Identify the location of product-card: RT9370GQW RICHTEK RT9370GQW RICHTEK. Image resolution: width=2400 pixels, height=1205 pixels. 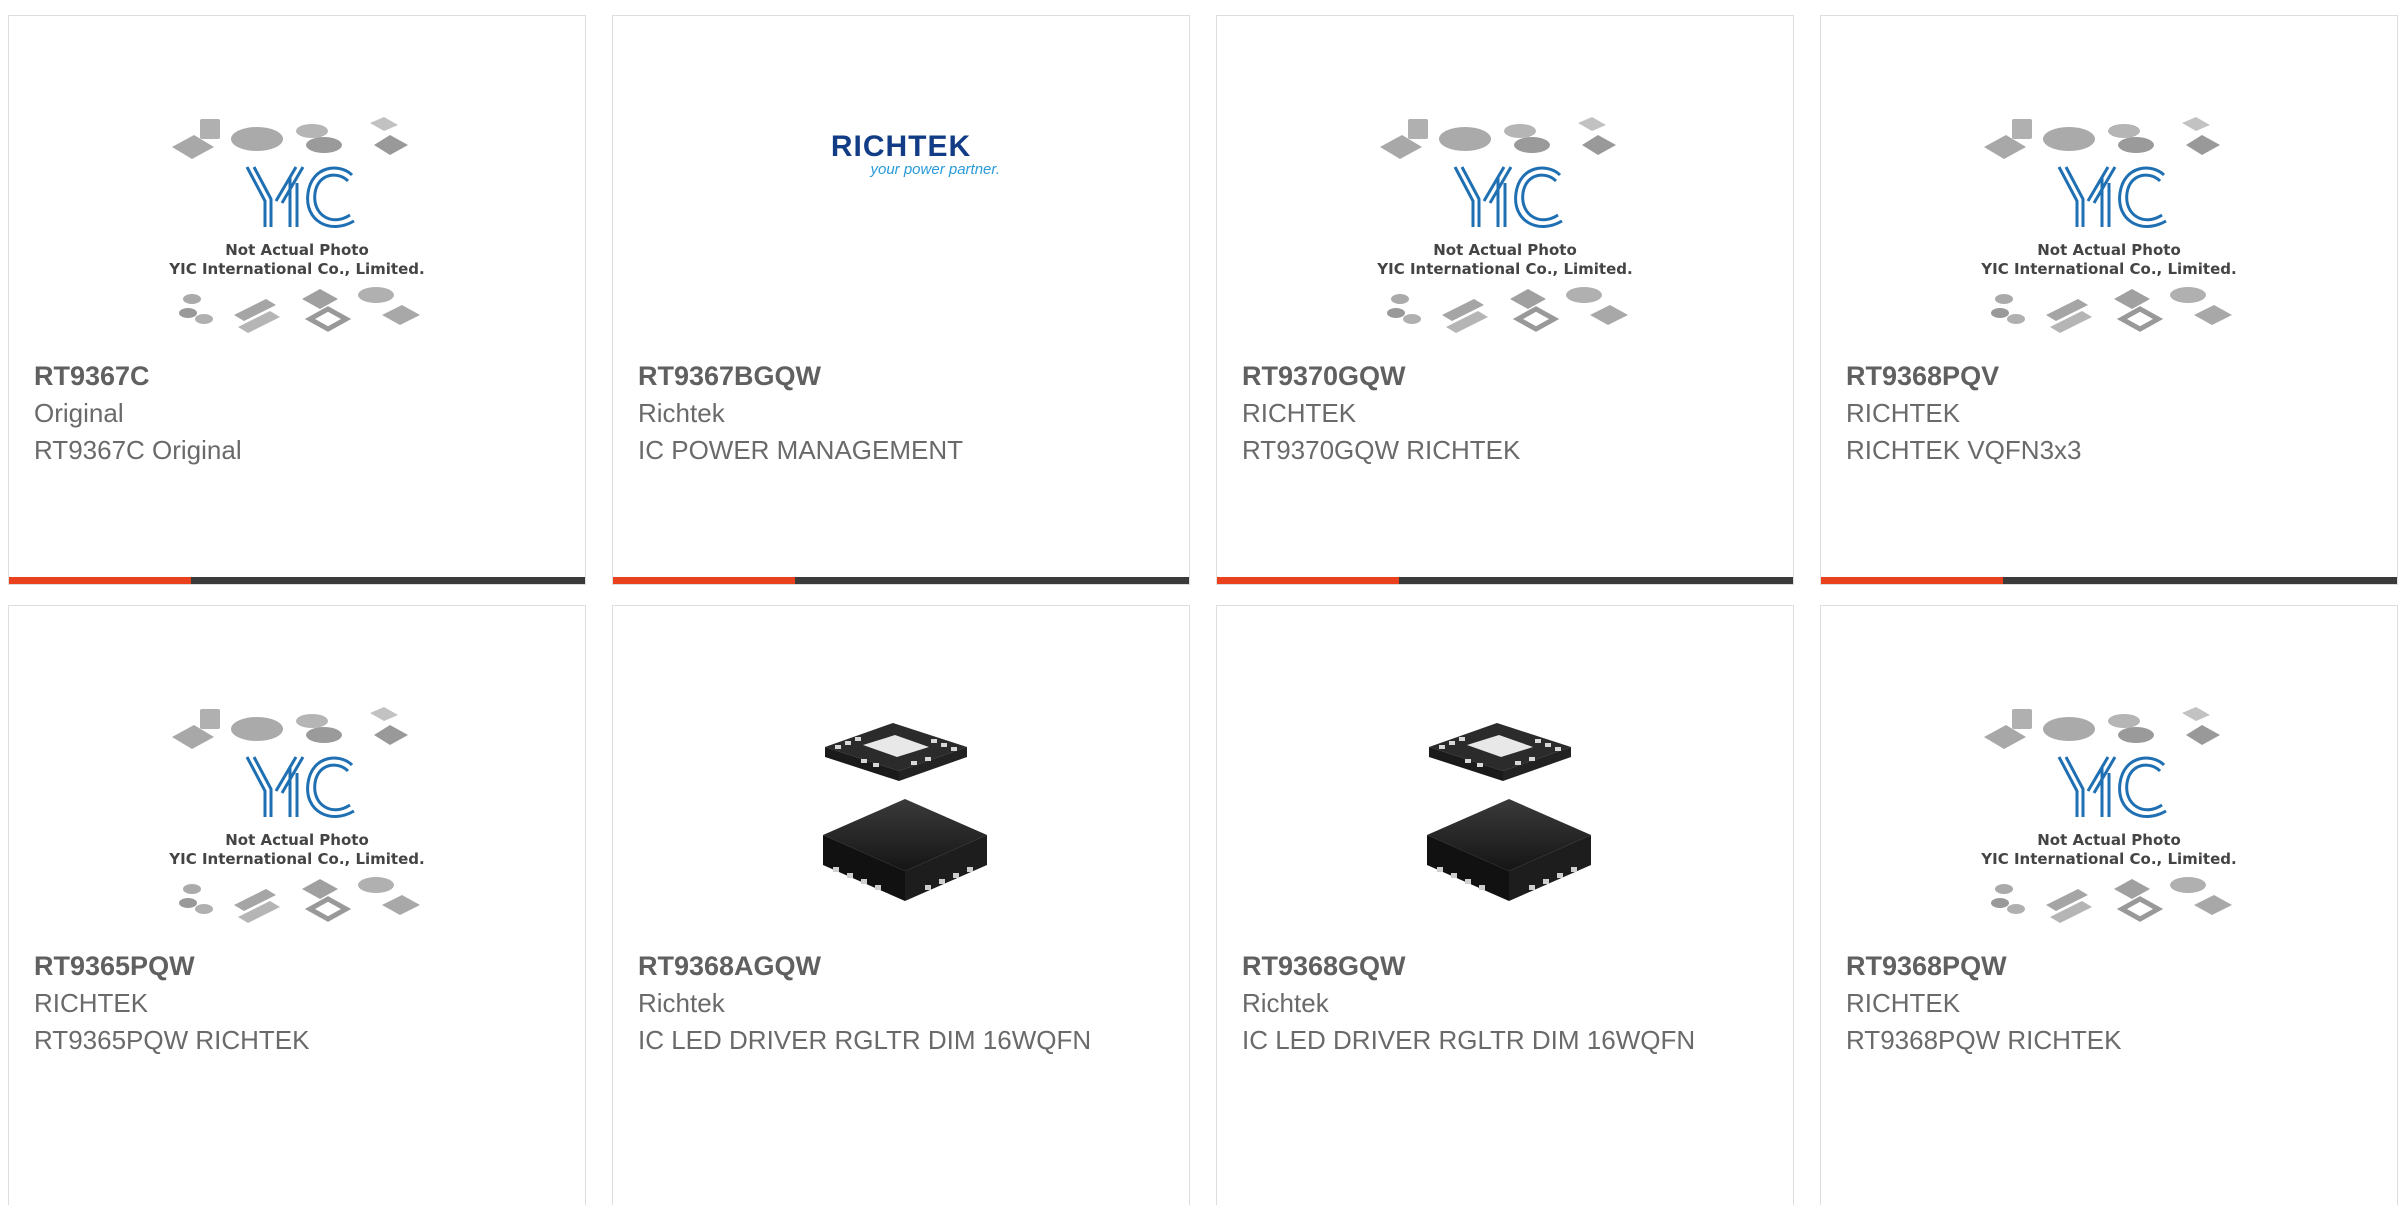
(1505, 300).